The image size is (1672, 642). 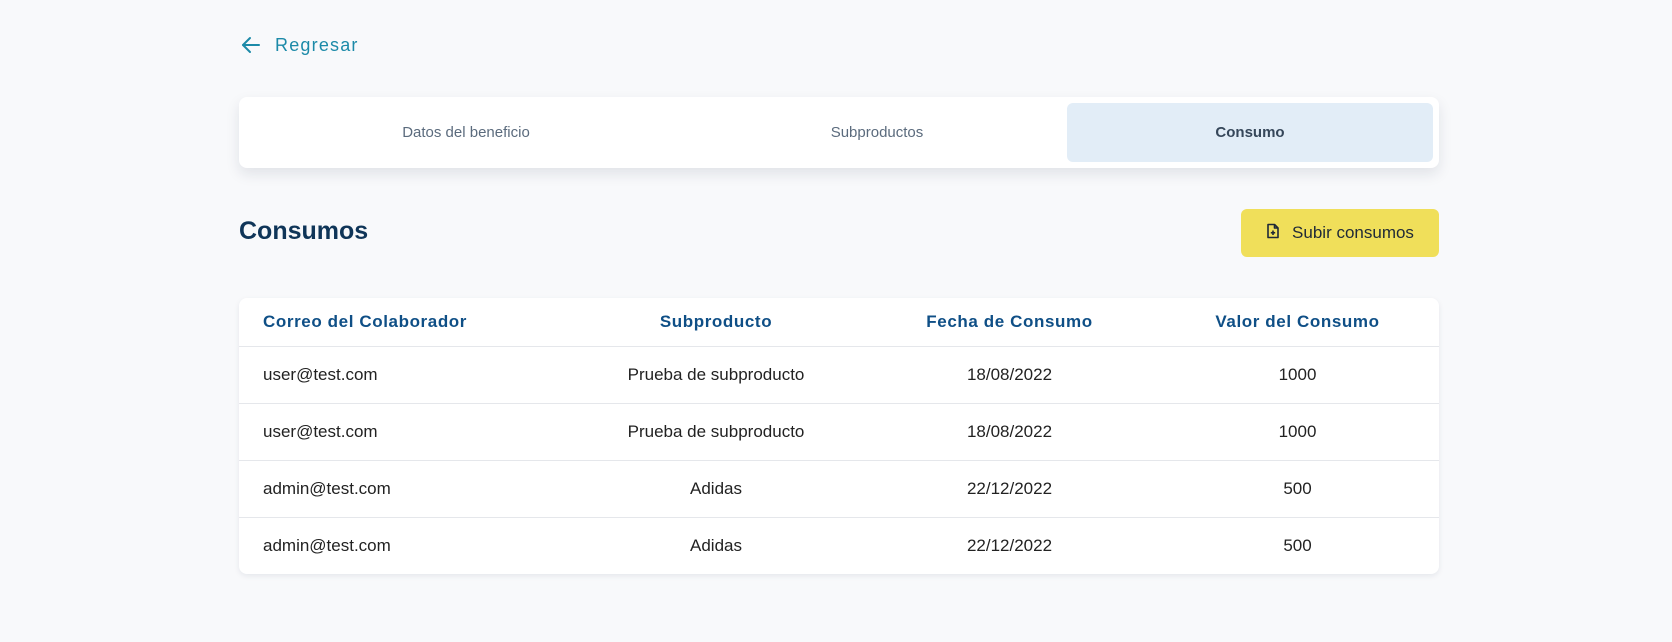 What do you see at coordinates (317, 44) in the screenshot?
I see `back-link-label: Regresar` at bounding box center [317, 44].